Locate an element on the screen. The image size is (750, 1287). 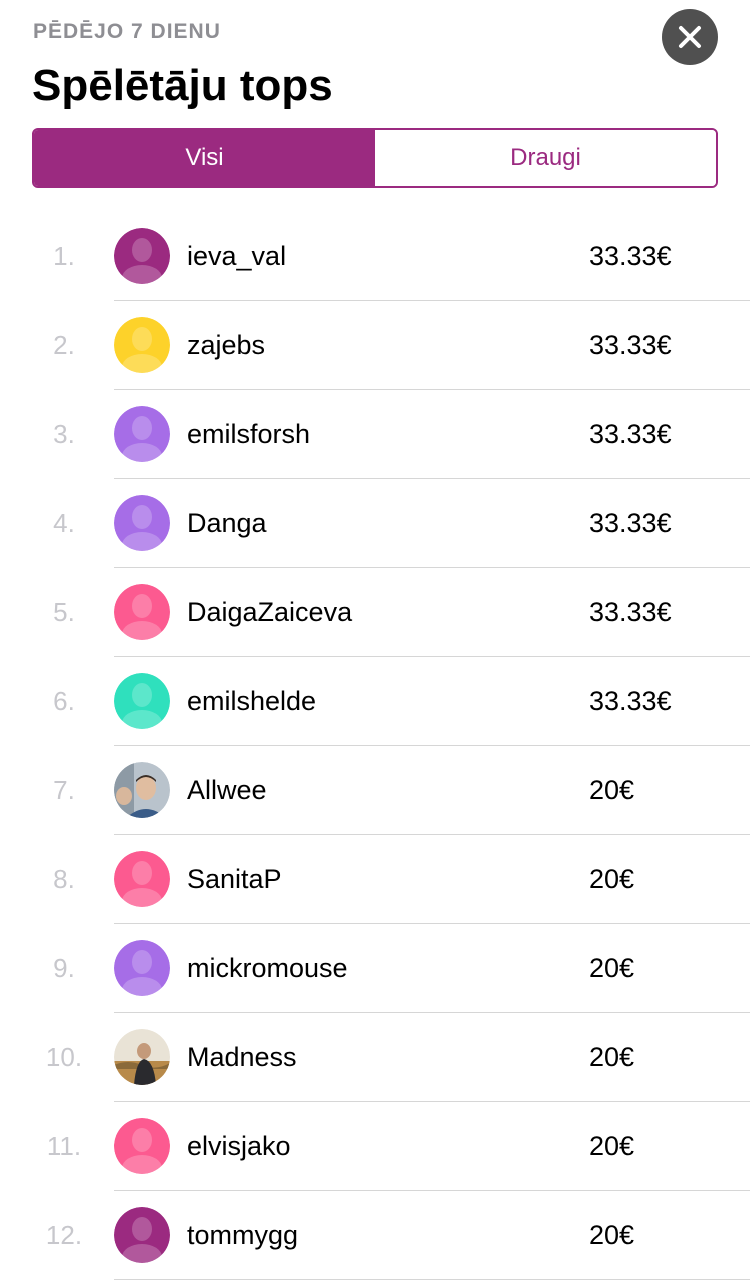
rank-number: 7. is located at coordinates (64, 790).